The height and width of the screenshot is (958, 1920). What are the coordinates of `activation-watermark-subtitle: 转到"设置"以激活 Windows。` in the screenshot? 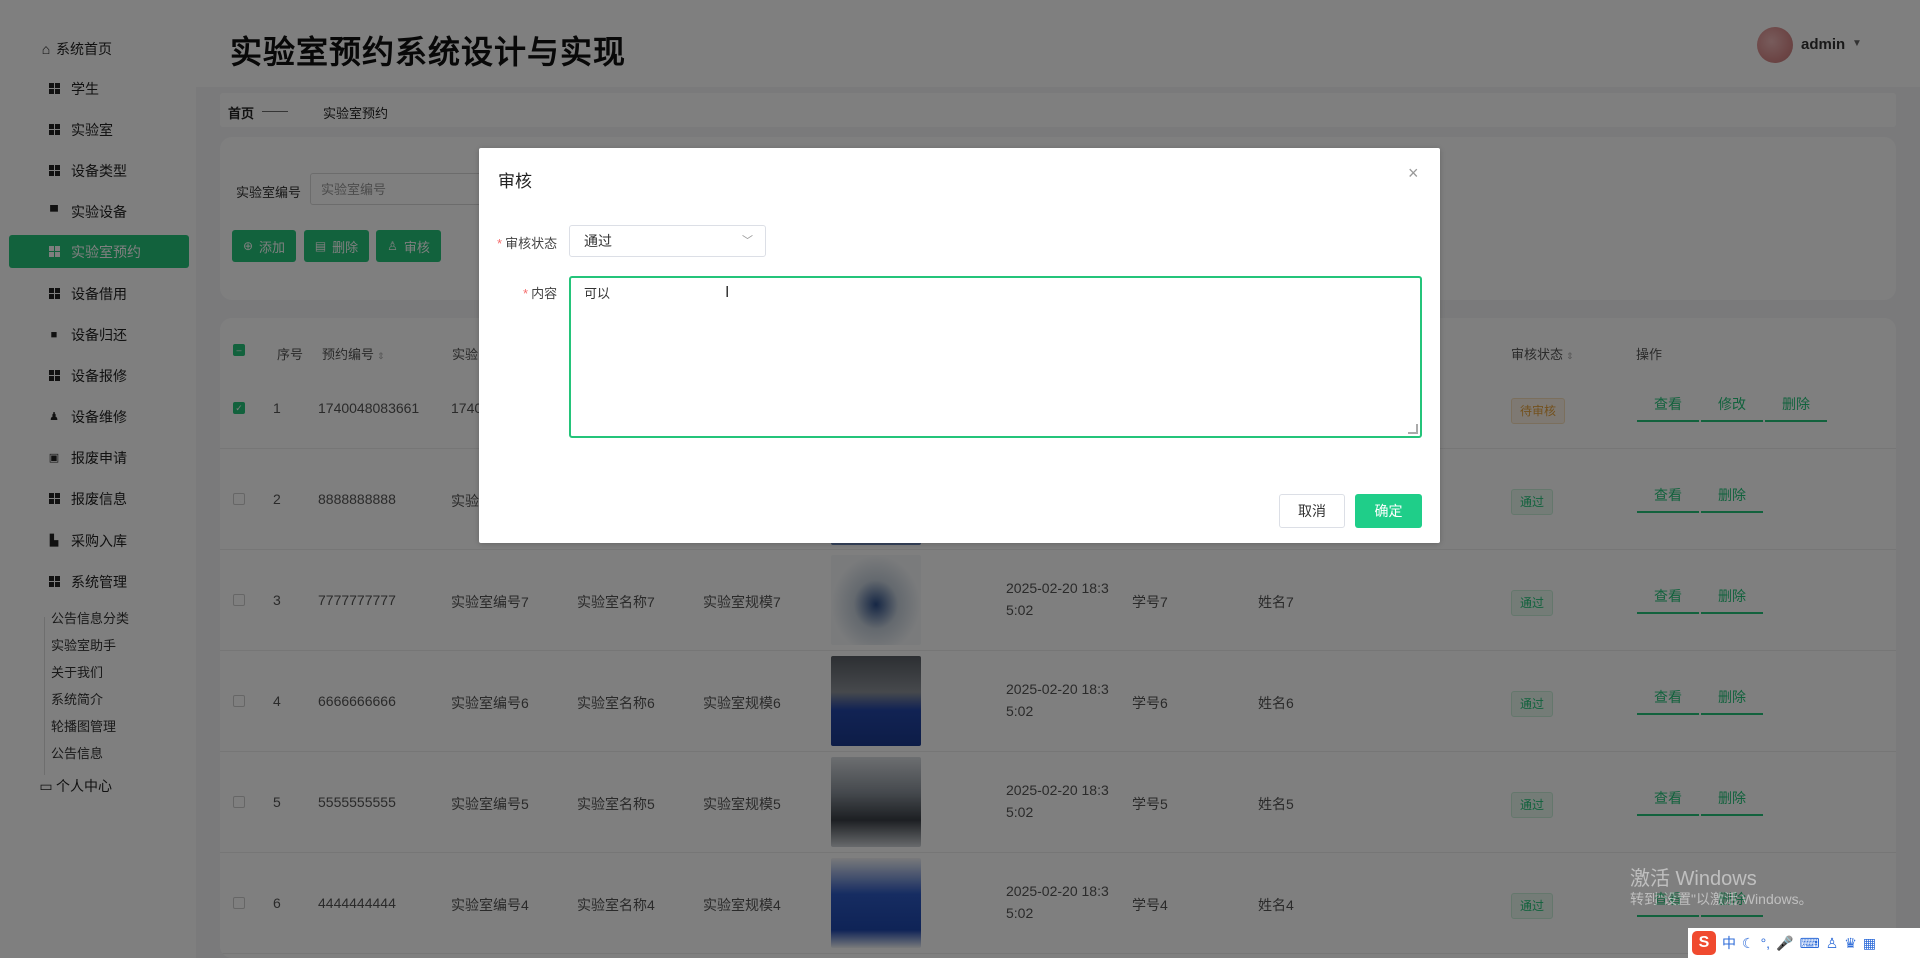 It's located at (1721, 899).